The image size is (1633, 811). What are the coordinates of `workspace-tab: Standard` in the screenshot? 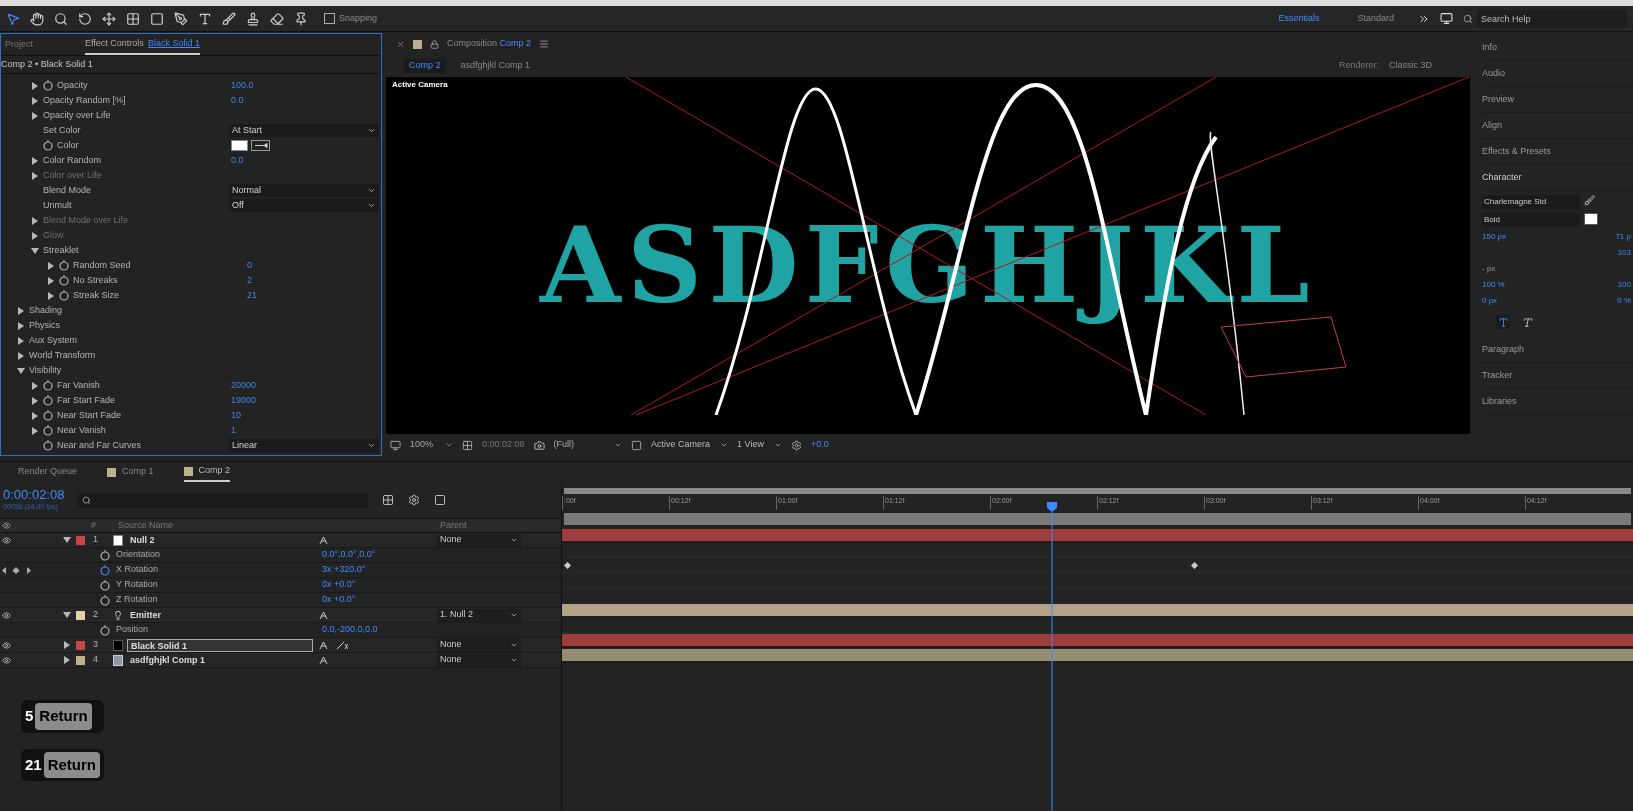 It's located at (1375, 18).